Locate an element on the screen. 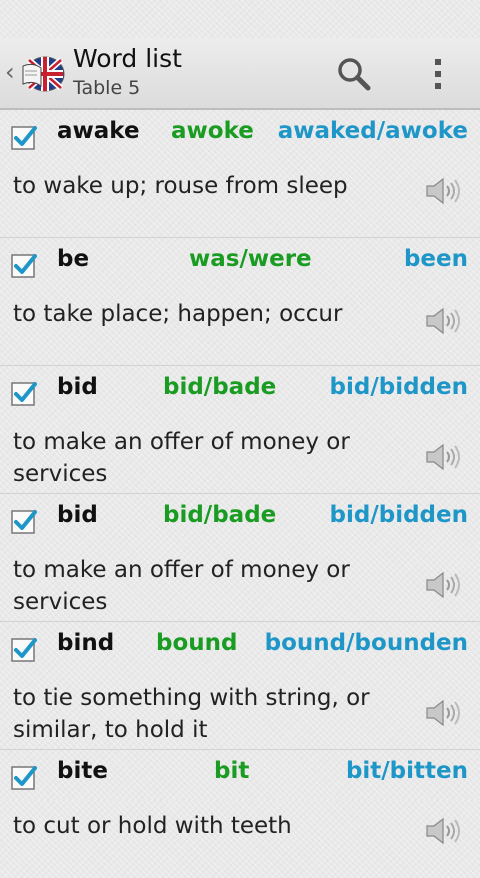 The image size is (480, 878). participle-form: bit/bitten is located at coordinates (406, 771).